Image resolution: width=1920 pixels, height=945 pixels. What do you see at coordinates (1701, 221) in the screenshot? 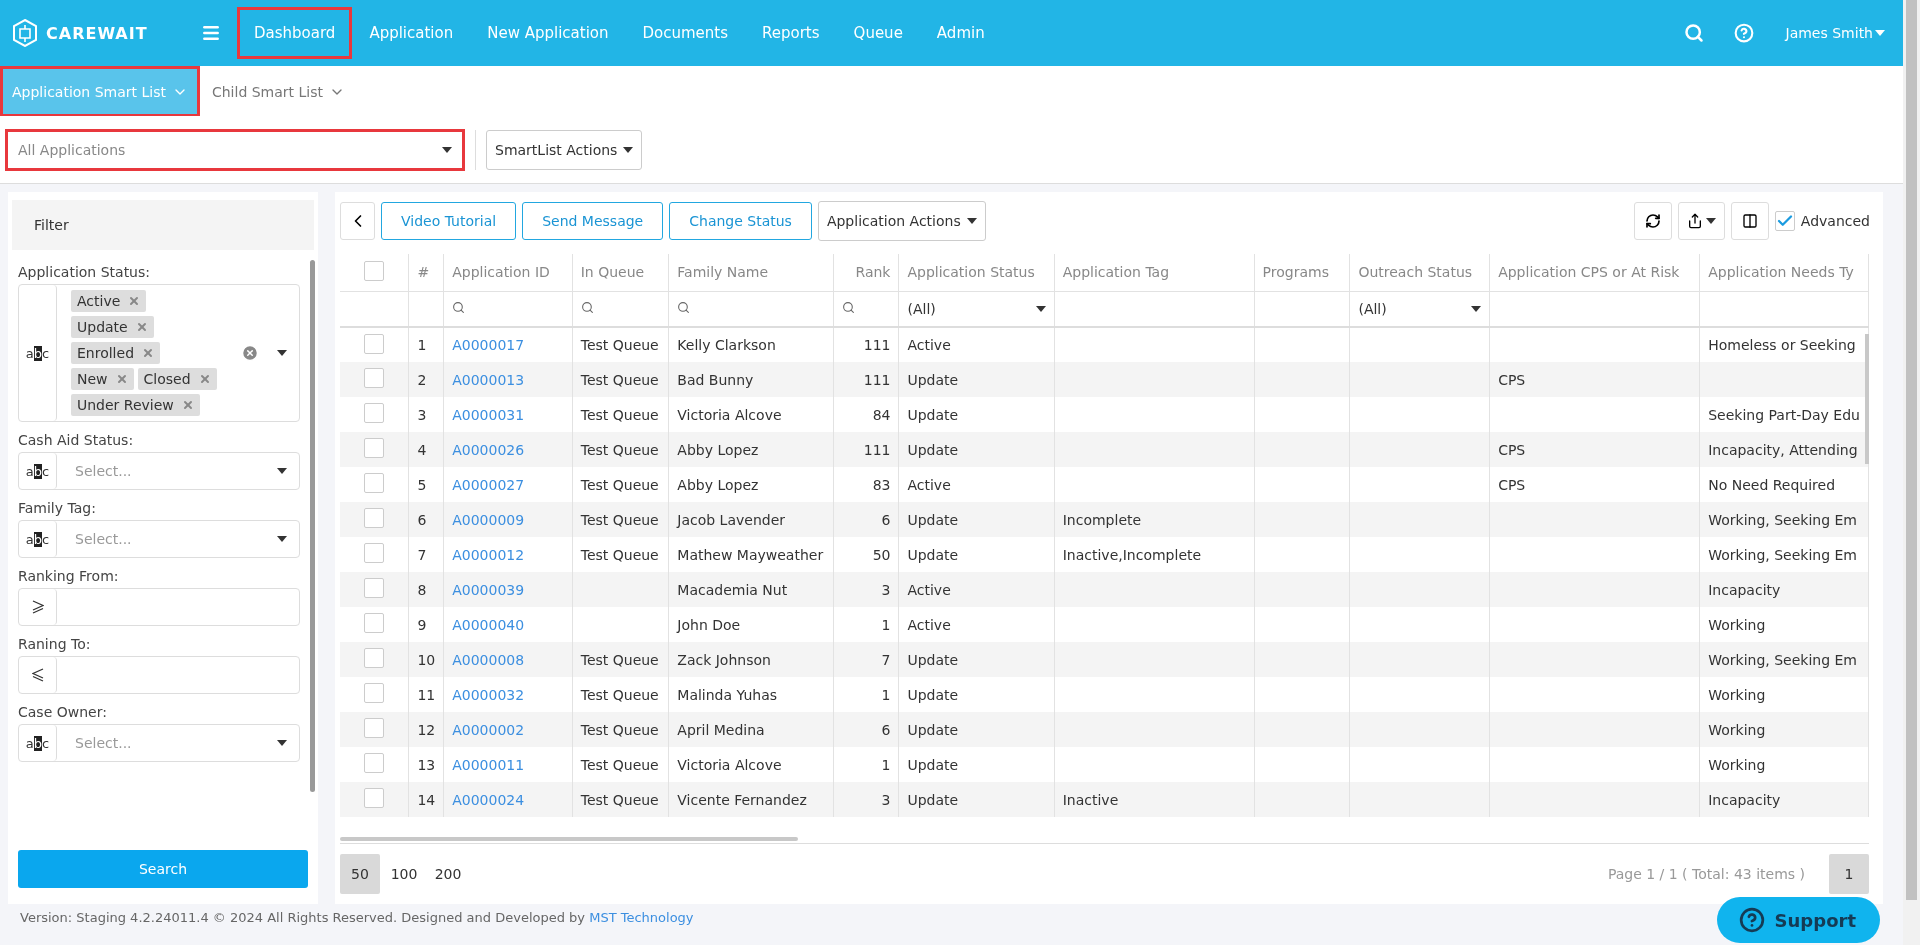
I see `export-button` at bounding box center [1701, 221].